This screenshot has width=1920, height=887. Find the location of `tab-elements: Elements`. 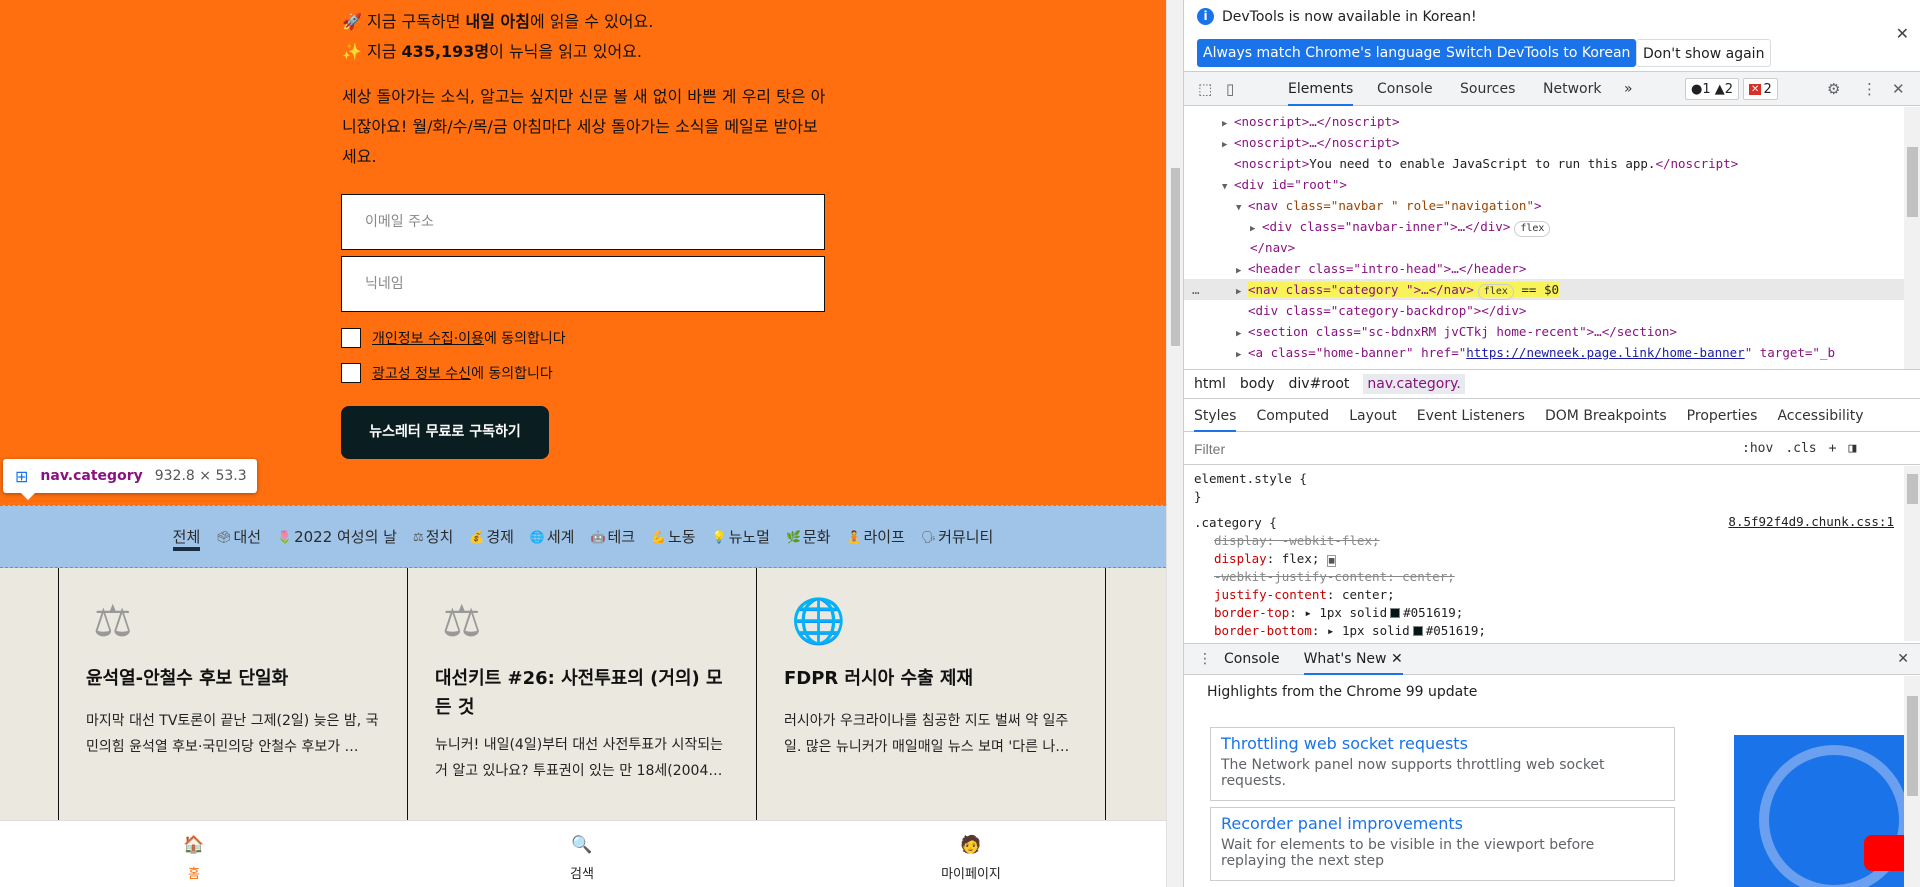

tab-elements: Elements is located at coordinates (1321, 89).